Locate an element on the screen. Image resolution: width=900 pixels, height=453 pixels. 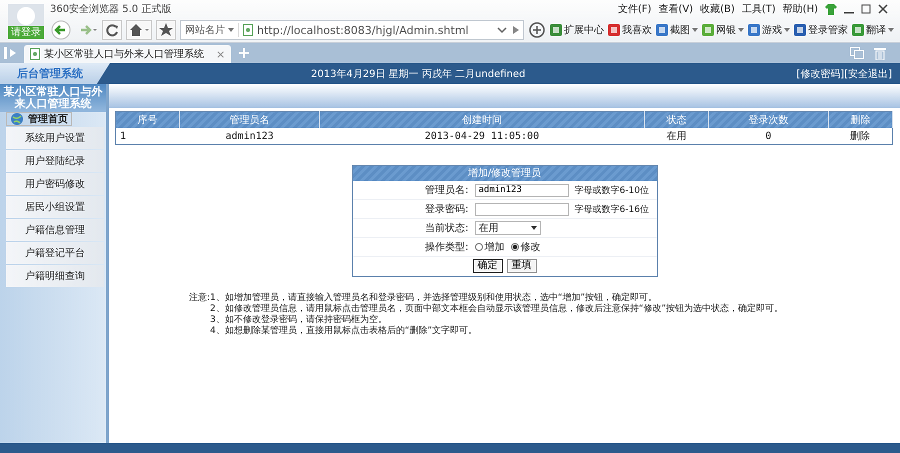
table-cell: 1 is located at coordinates (148, 136).